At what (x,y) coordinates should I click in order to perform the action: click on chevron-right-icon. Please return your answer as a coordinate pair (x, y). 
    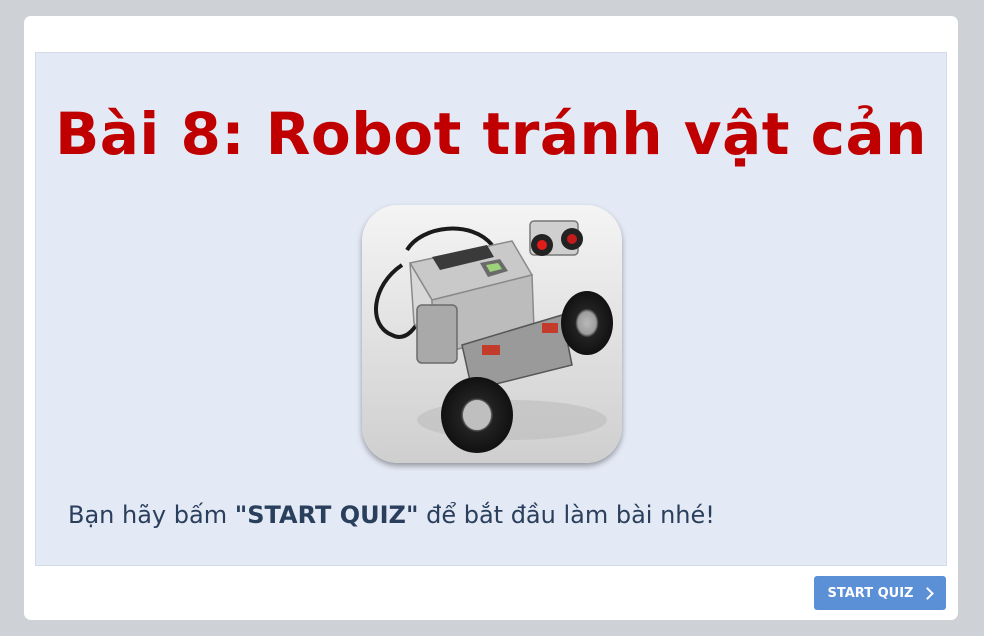
    Looking at the image, I should click on (928, 593).